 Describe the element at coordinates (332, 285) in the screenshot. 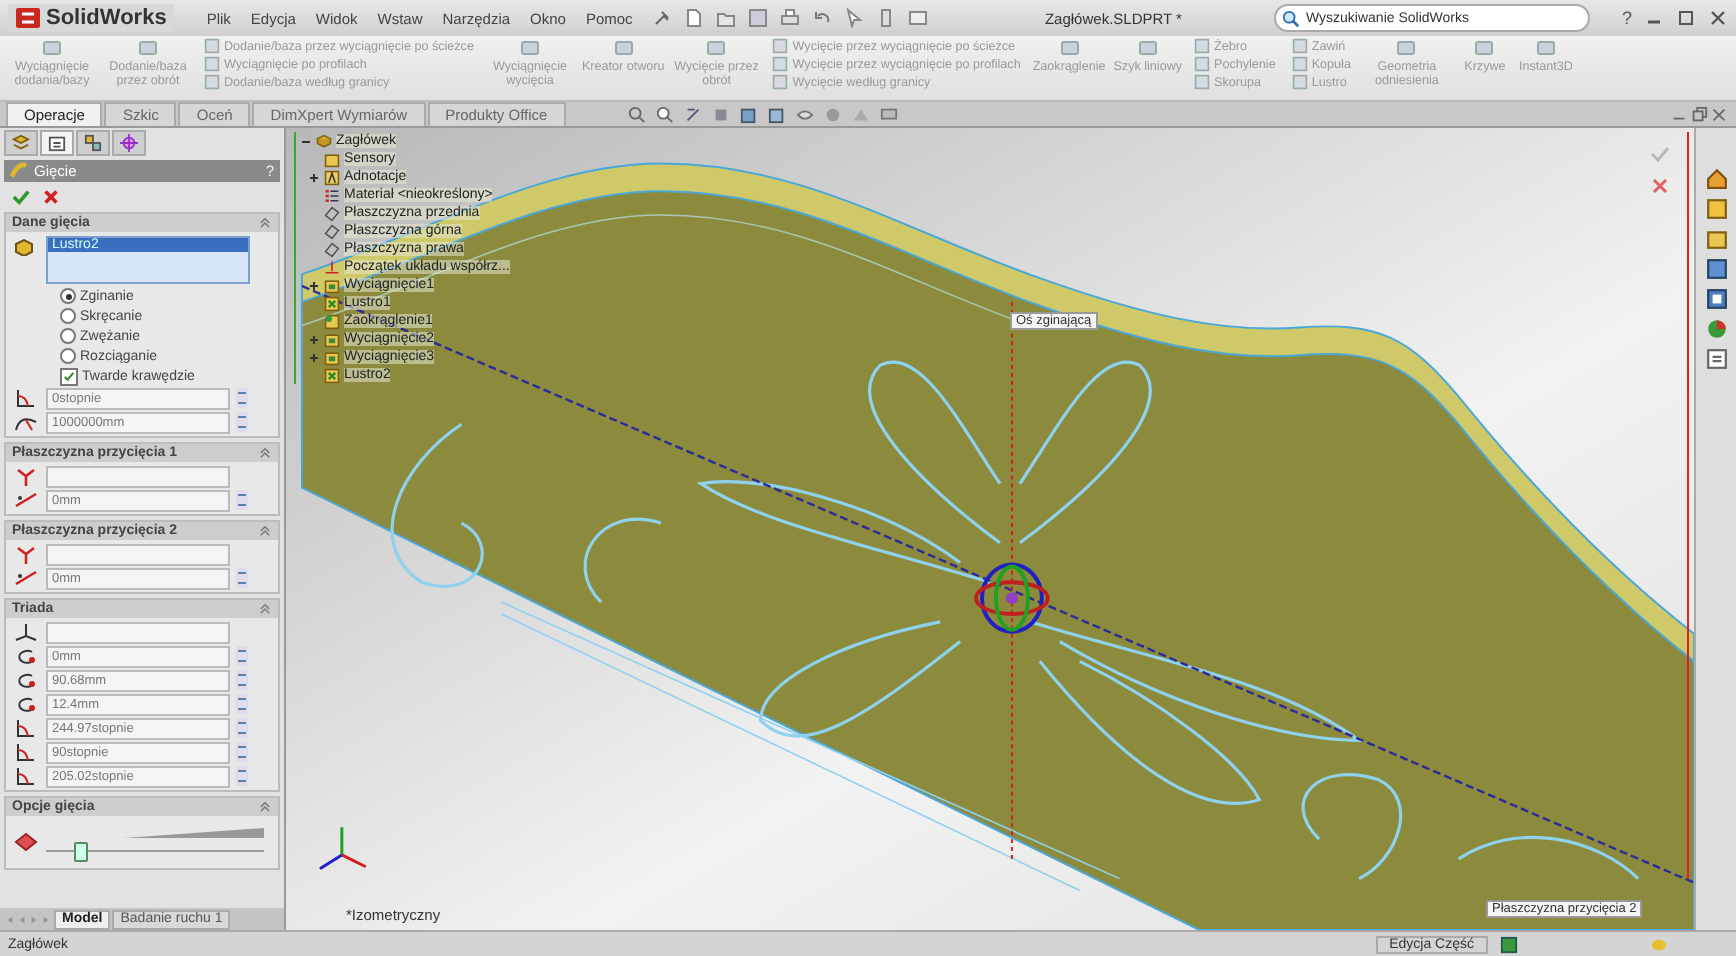

I see `extrude-icon` at that location.